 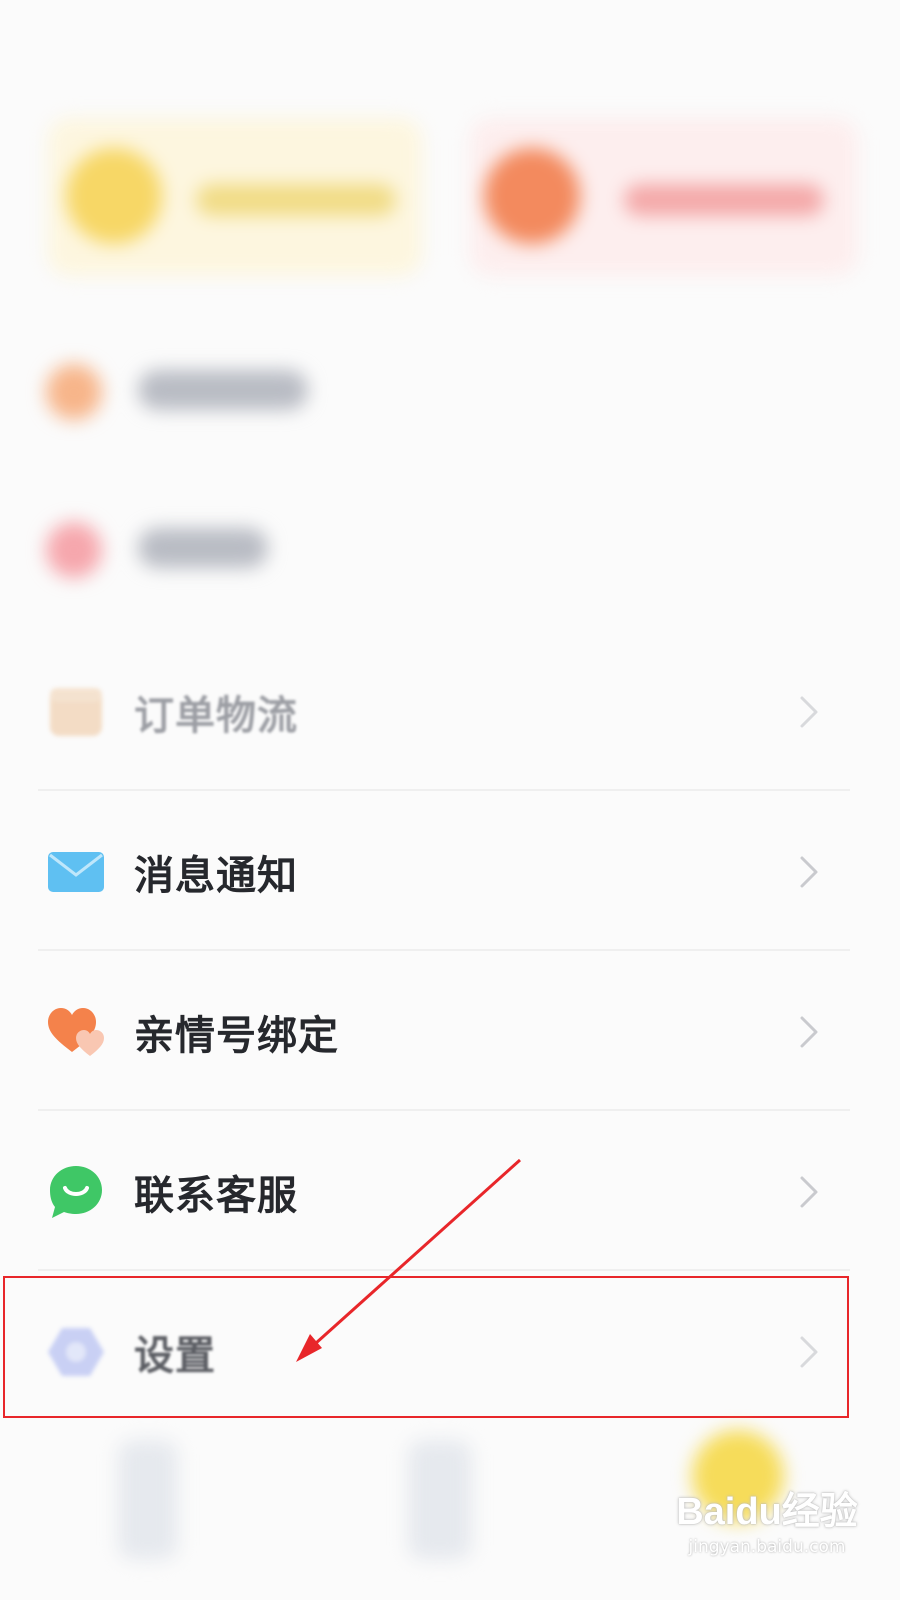 What do you see at coordinates (236, 1036) in the screenshot?
I see `menu-item-label: 亲情号绑定` at bounding box center [236, 1036].